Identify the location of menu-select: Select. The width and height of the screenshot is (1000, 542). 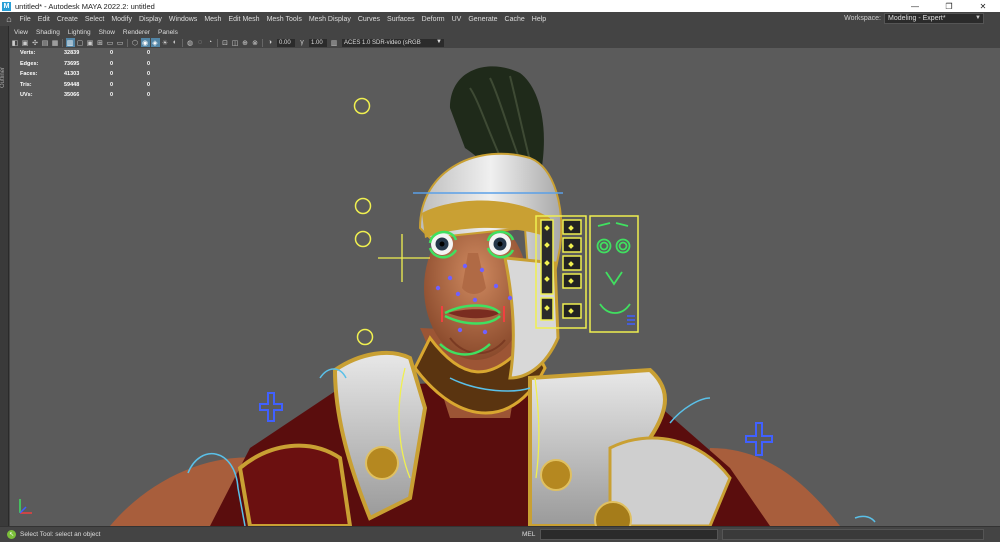
(94, 19).